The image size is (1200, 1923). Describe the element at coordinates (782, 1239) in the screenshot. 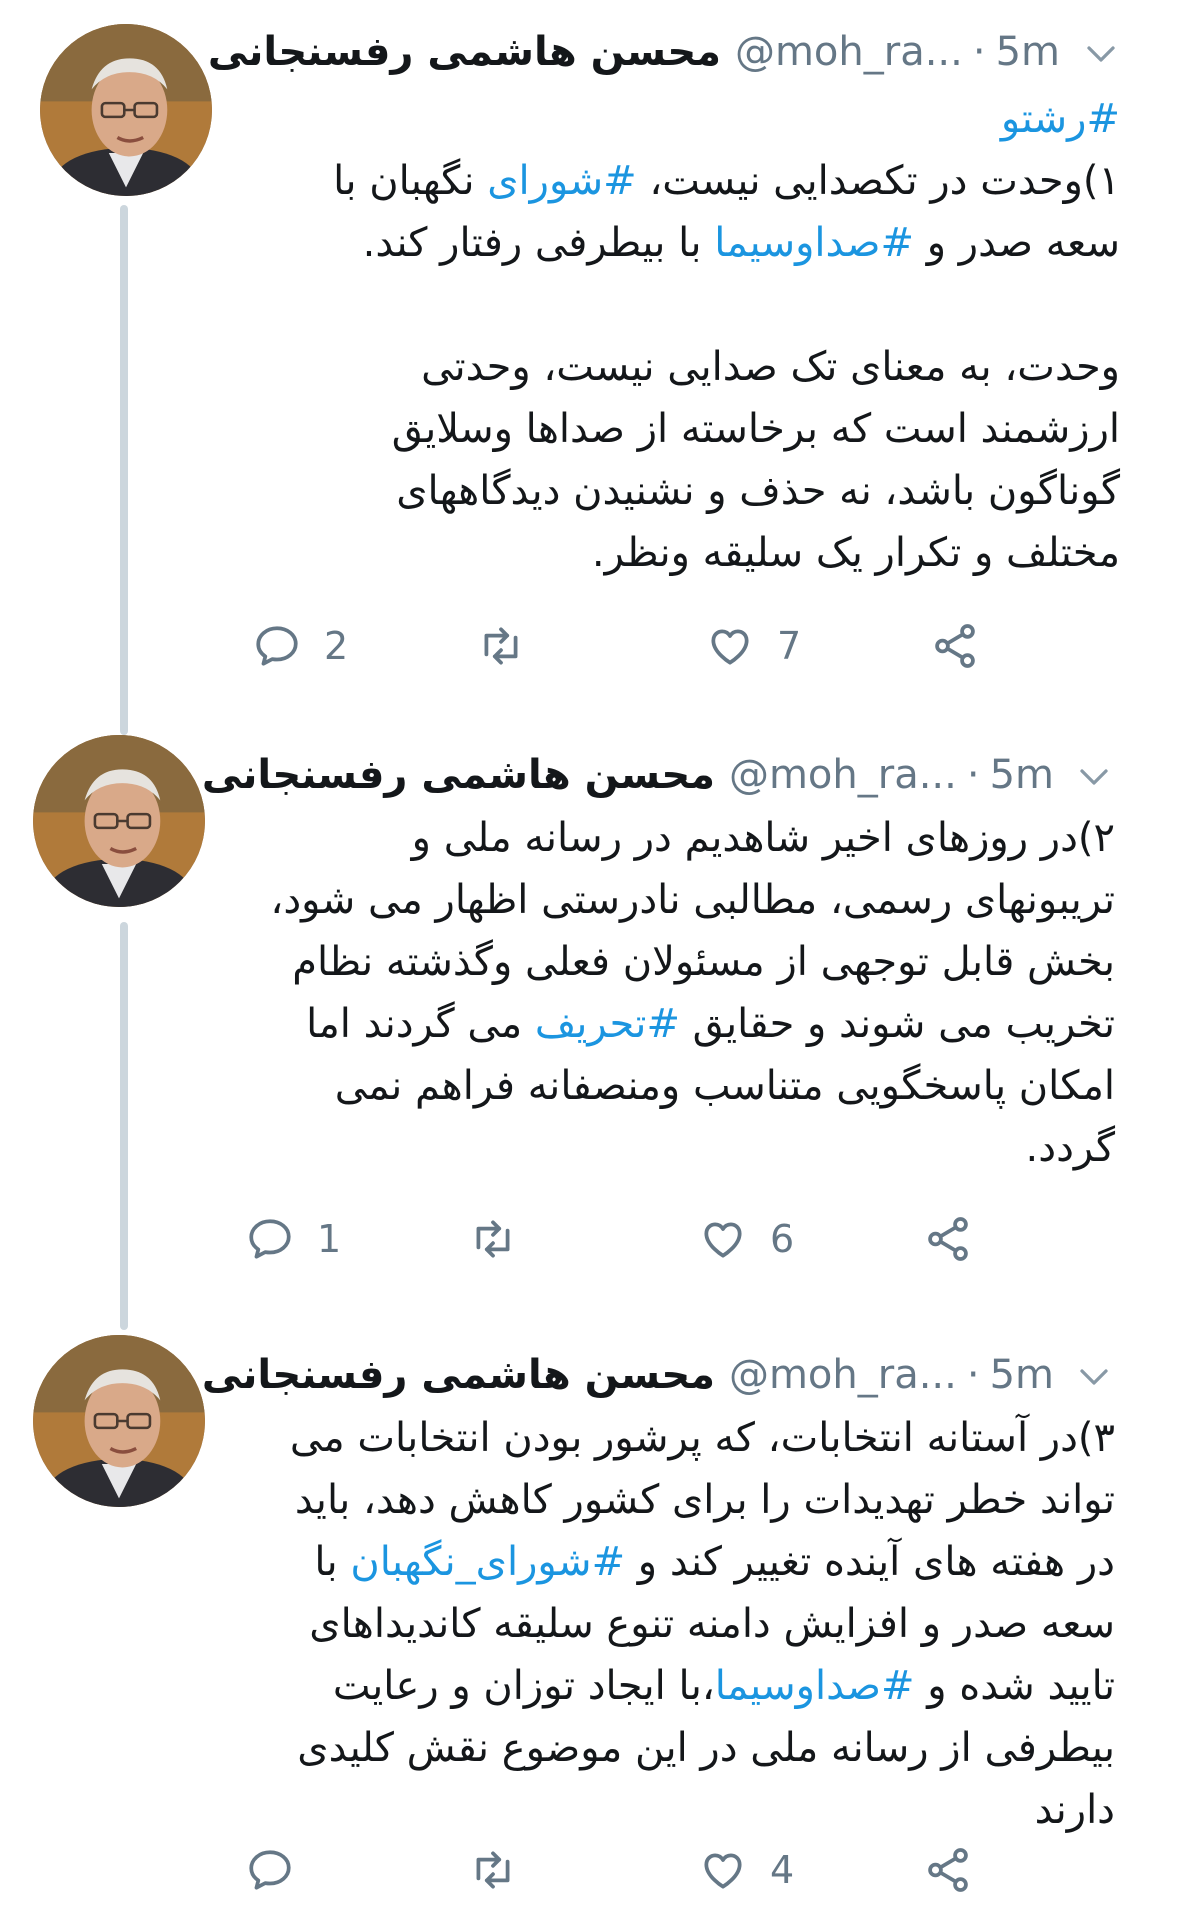

I see `like-count: 6` at that location.